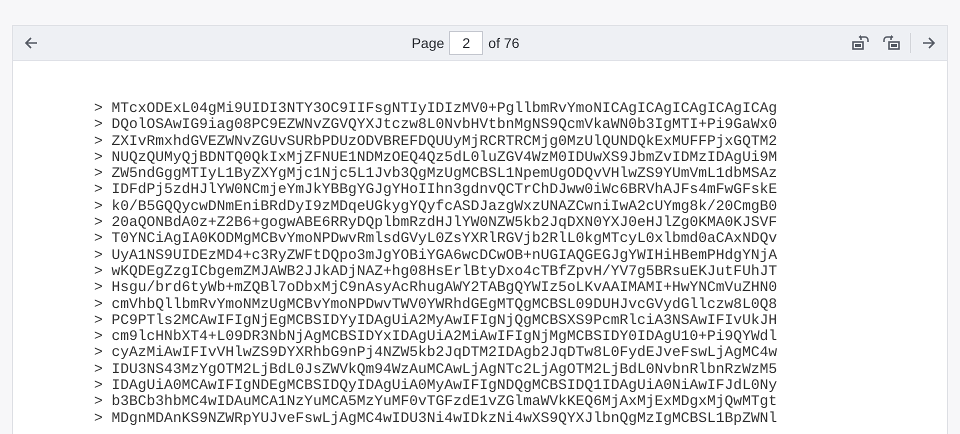  Describe the element at coordinates (436, 386) in the screenshot. I see `text-line: > IDAgUiA0MCAwIFIgNDEgMCBSIDQyIDAgUiA0MyAwIFIgNDQgMCBSIDQ1IDAgUiA0NiAwIFJdL0Ny` at that location.